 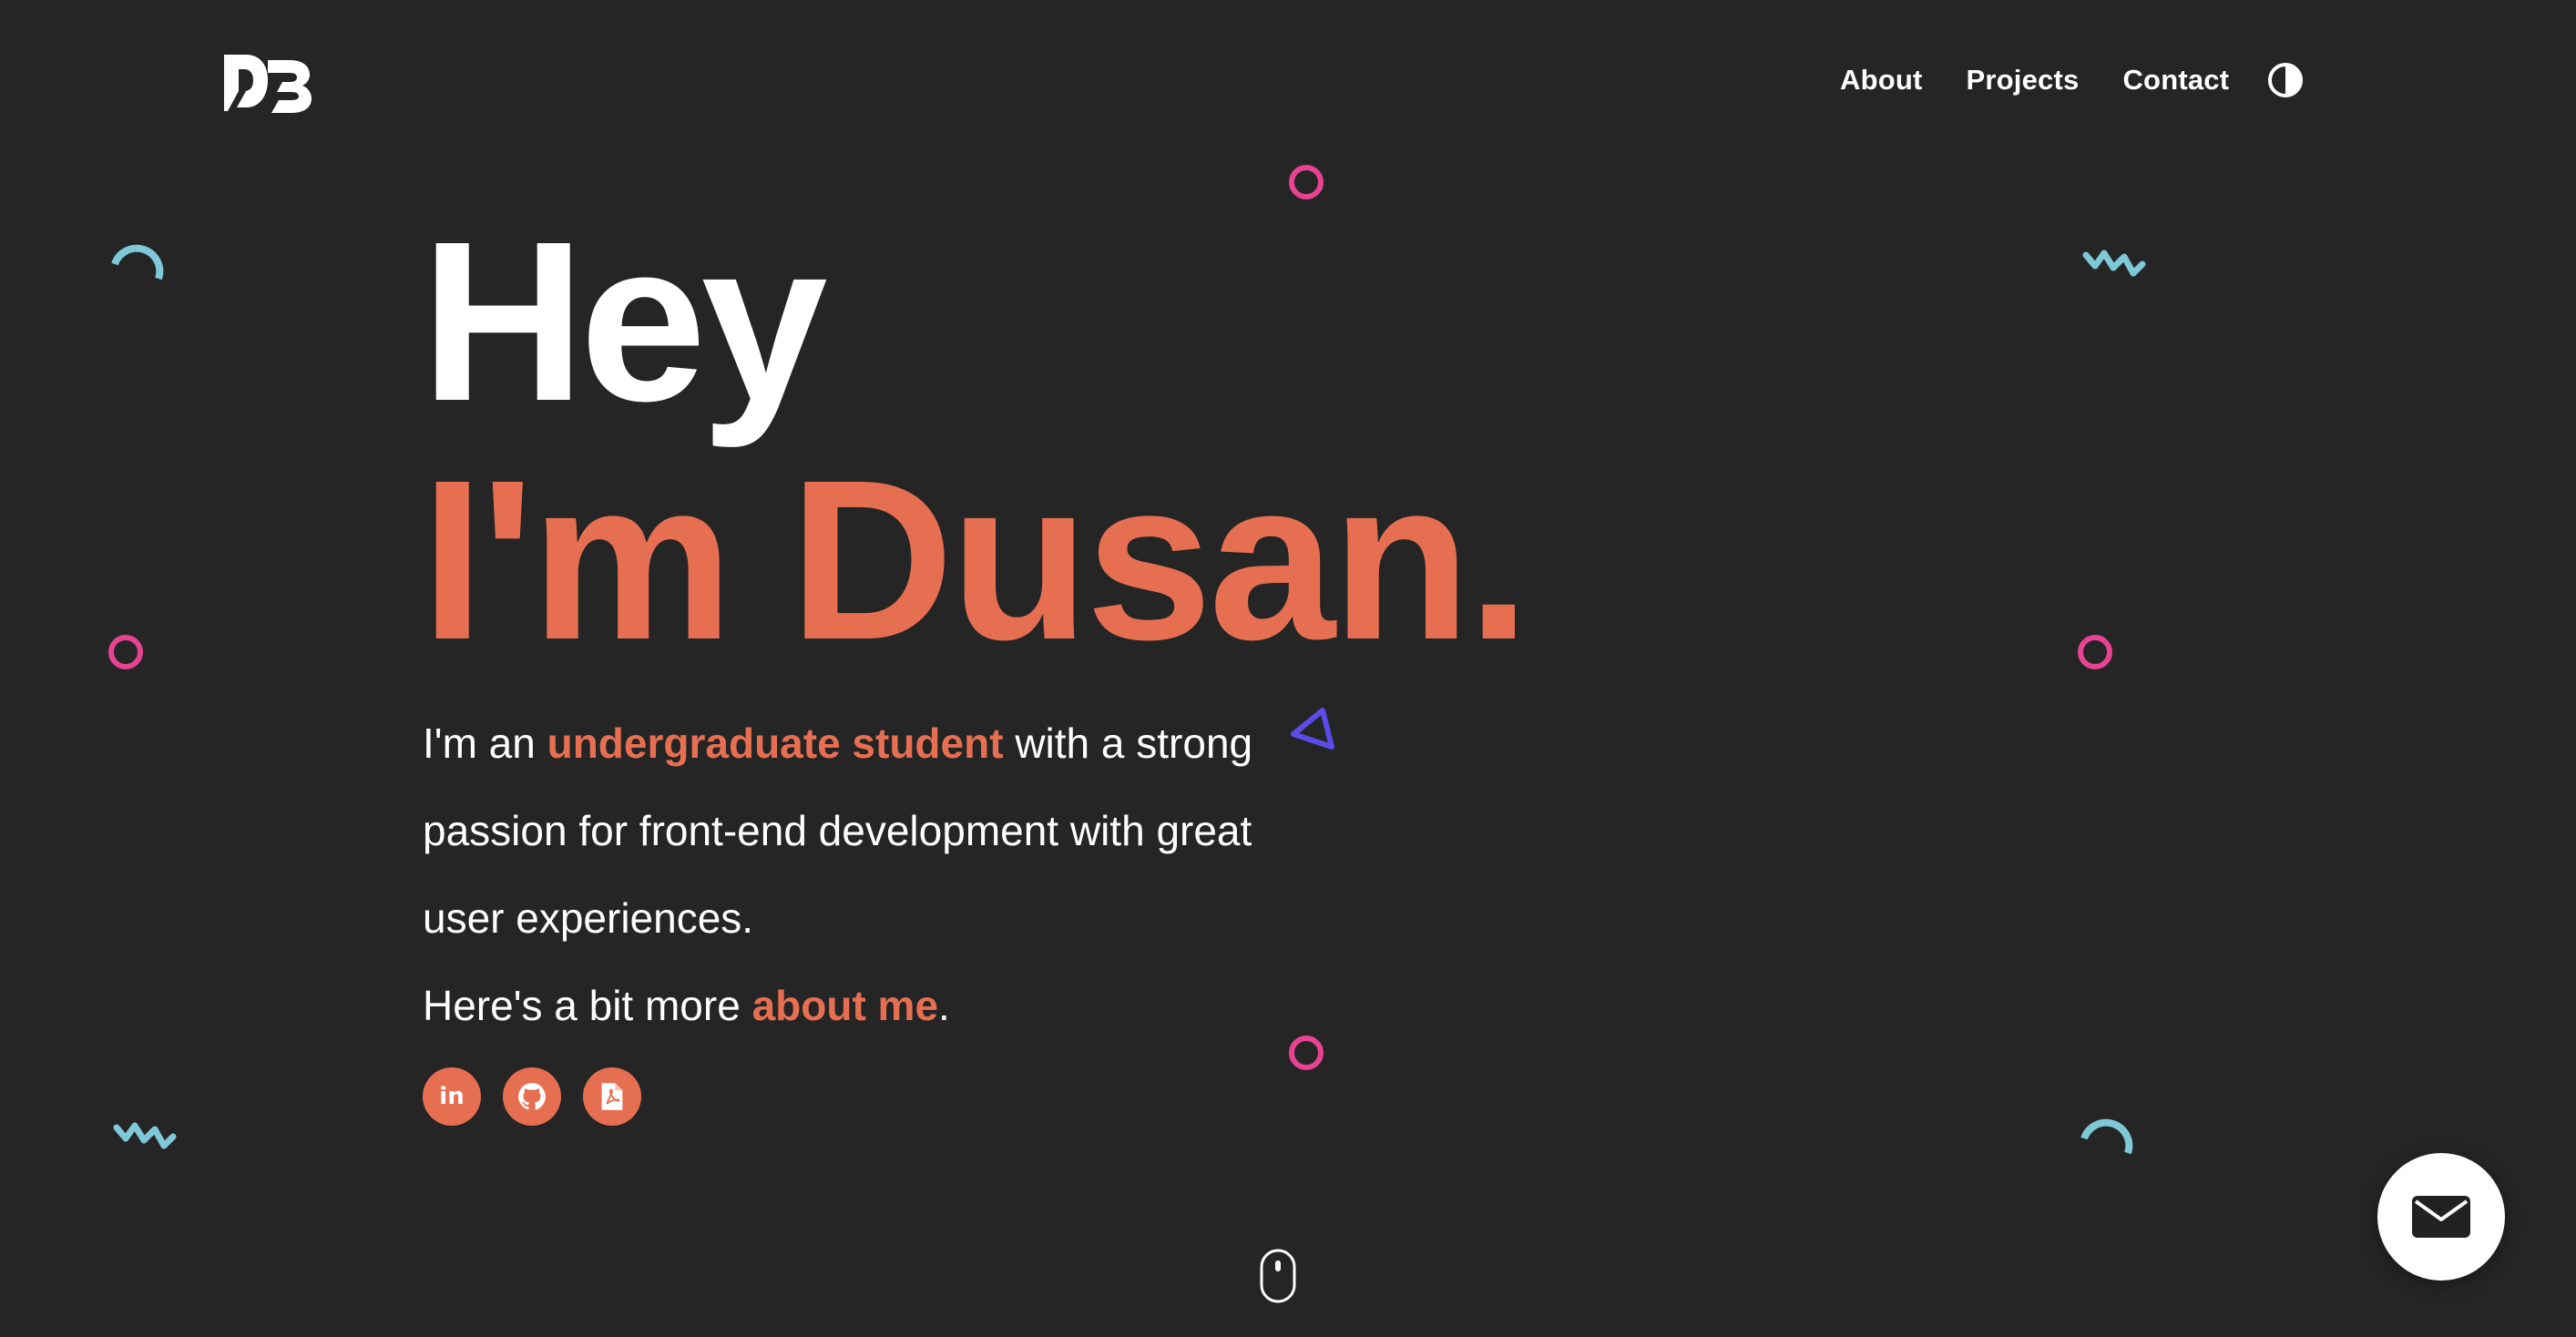 What do you see at coordinates (845, 1005) in the screenshot?
I see `about-me-link: about me` at bounding box center [845, 1005].